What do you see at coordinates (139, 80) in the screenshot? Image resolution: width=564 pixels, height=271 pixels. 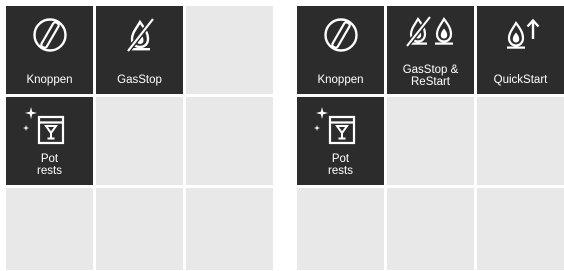 I see `tile-label: GasStop` at bounding box center [139, 80].